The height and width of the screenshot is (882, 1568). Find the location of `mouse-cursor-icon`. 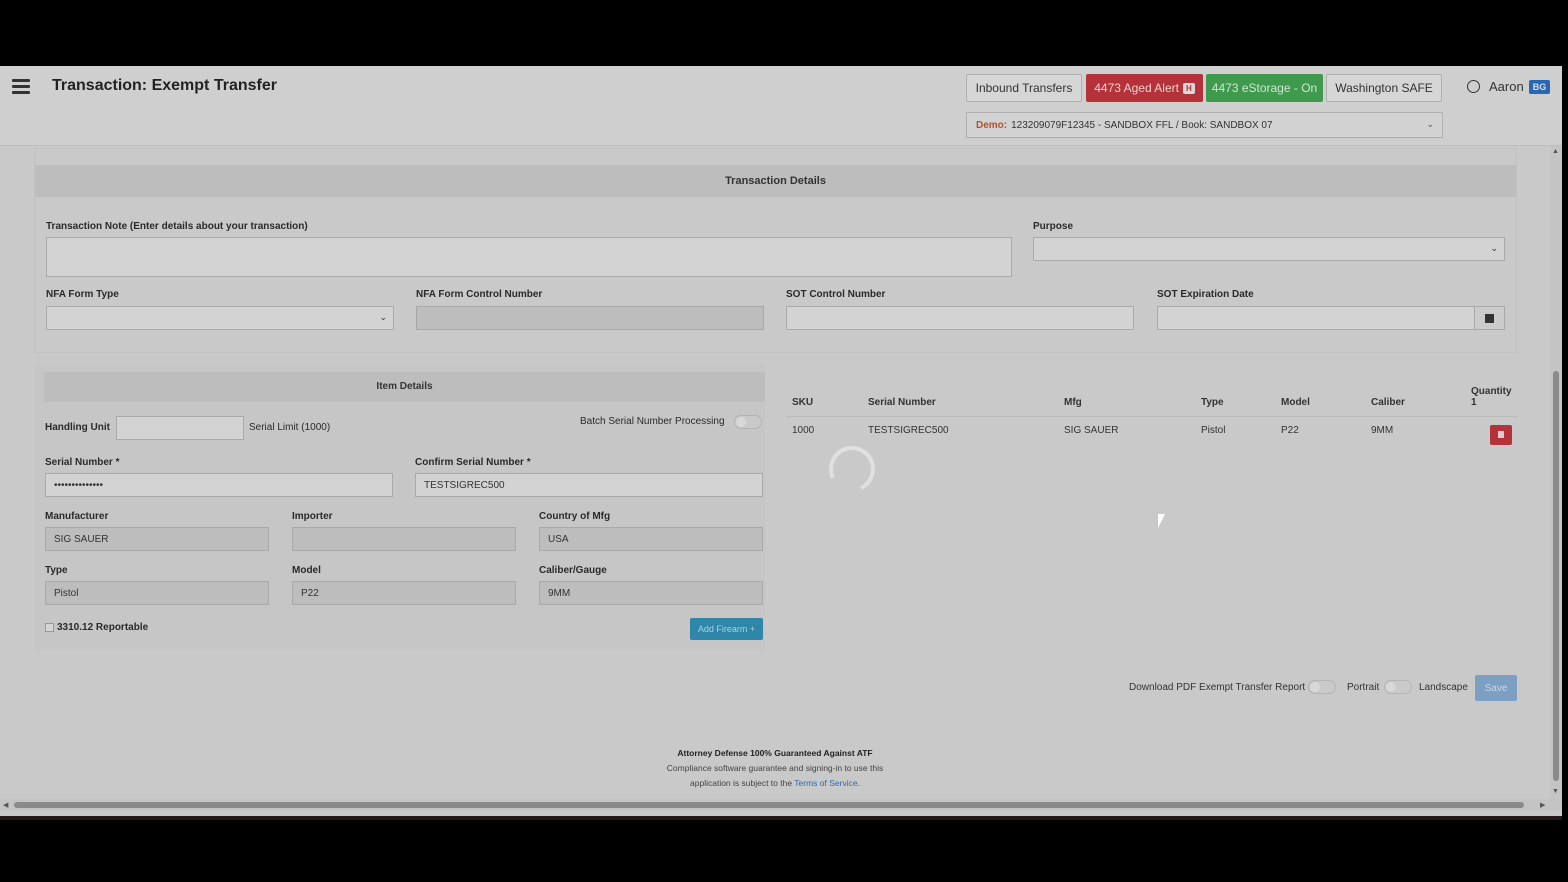

mouse-cursor-icon is located at coordinates (1161, 521).